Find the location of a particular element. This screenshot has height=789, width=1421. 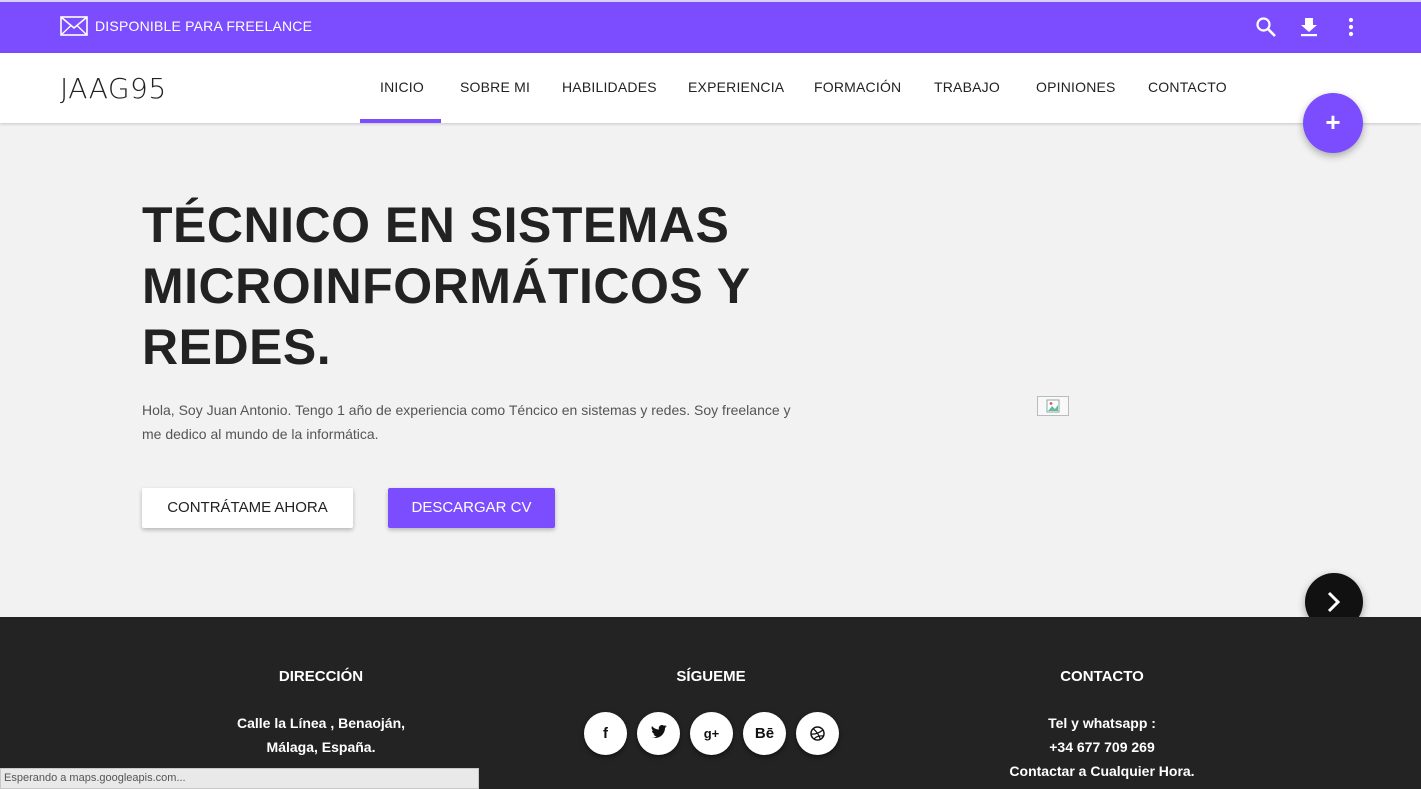

hero-title-line: TÉCNICO EN SISTEMAS is located at coordinates (436, 225).